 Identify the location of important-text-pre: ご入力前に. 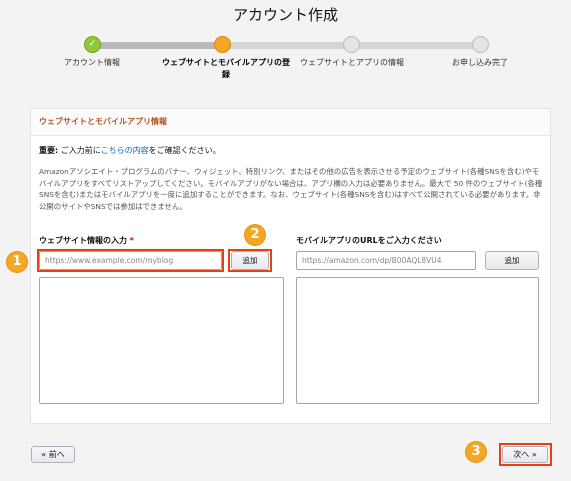
(79, 150).